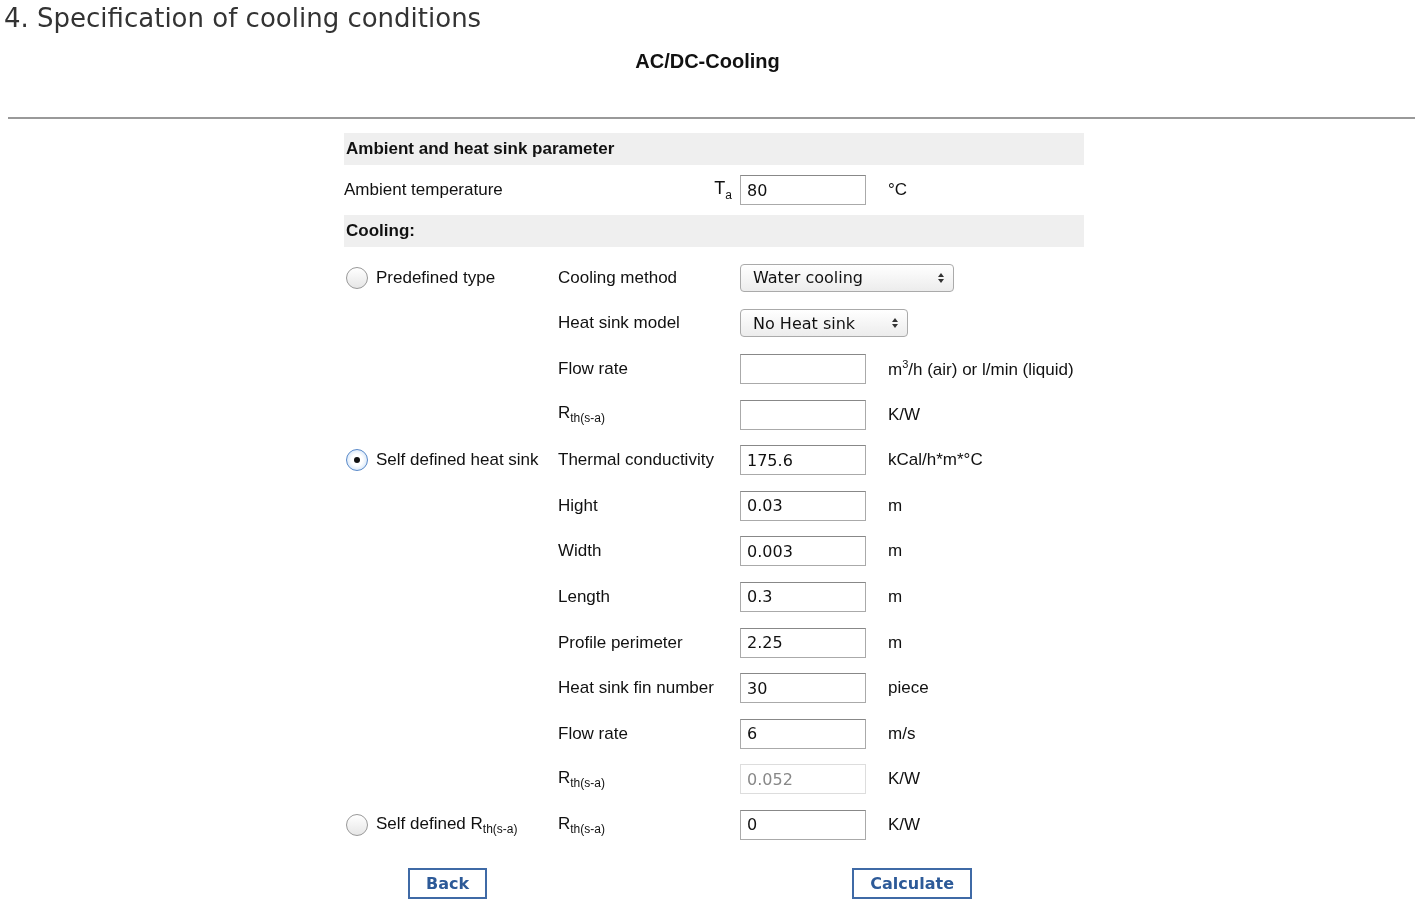 Image resolution: width=1415 pixels, height=918 pixels. Describe the element at coordinates (621, 642) in the screenshot. I see `field-label: Profile perimeter` at that location.